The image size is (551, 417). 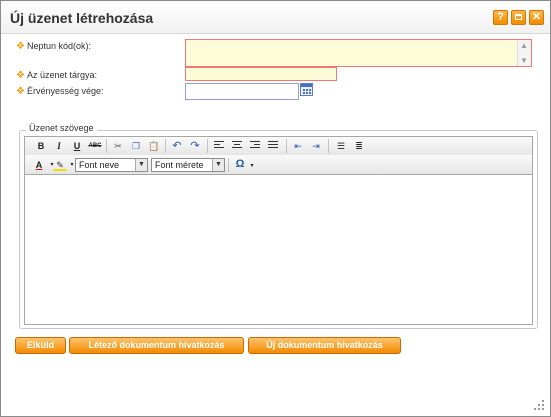 I want to click on bold-button: B, so click(x=41, y=146).